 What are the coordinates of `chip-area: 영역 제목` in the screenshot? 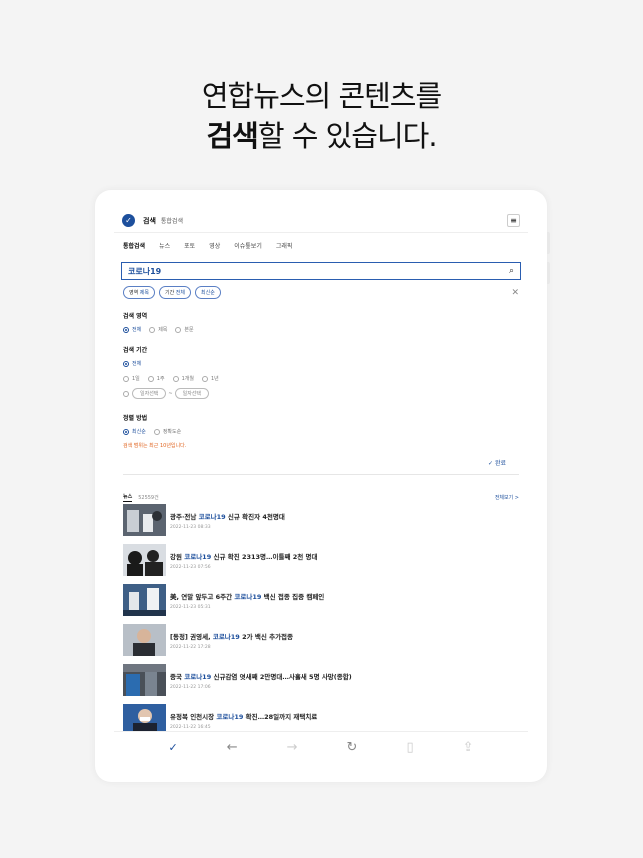 It's located at (139, 292).